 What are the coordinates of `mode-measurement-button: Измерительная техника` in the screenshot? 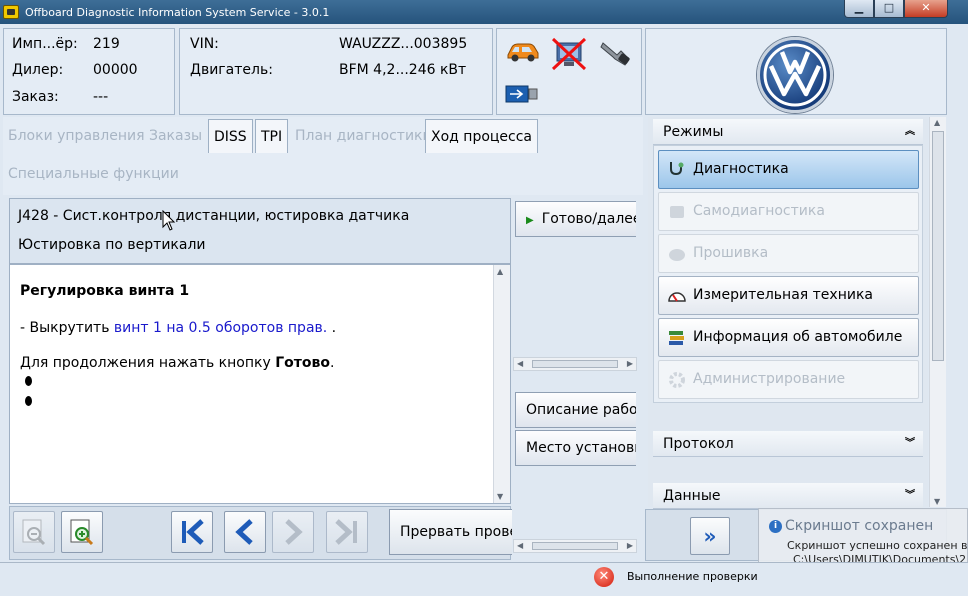 It's located at (788, 295).